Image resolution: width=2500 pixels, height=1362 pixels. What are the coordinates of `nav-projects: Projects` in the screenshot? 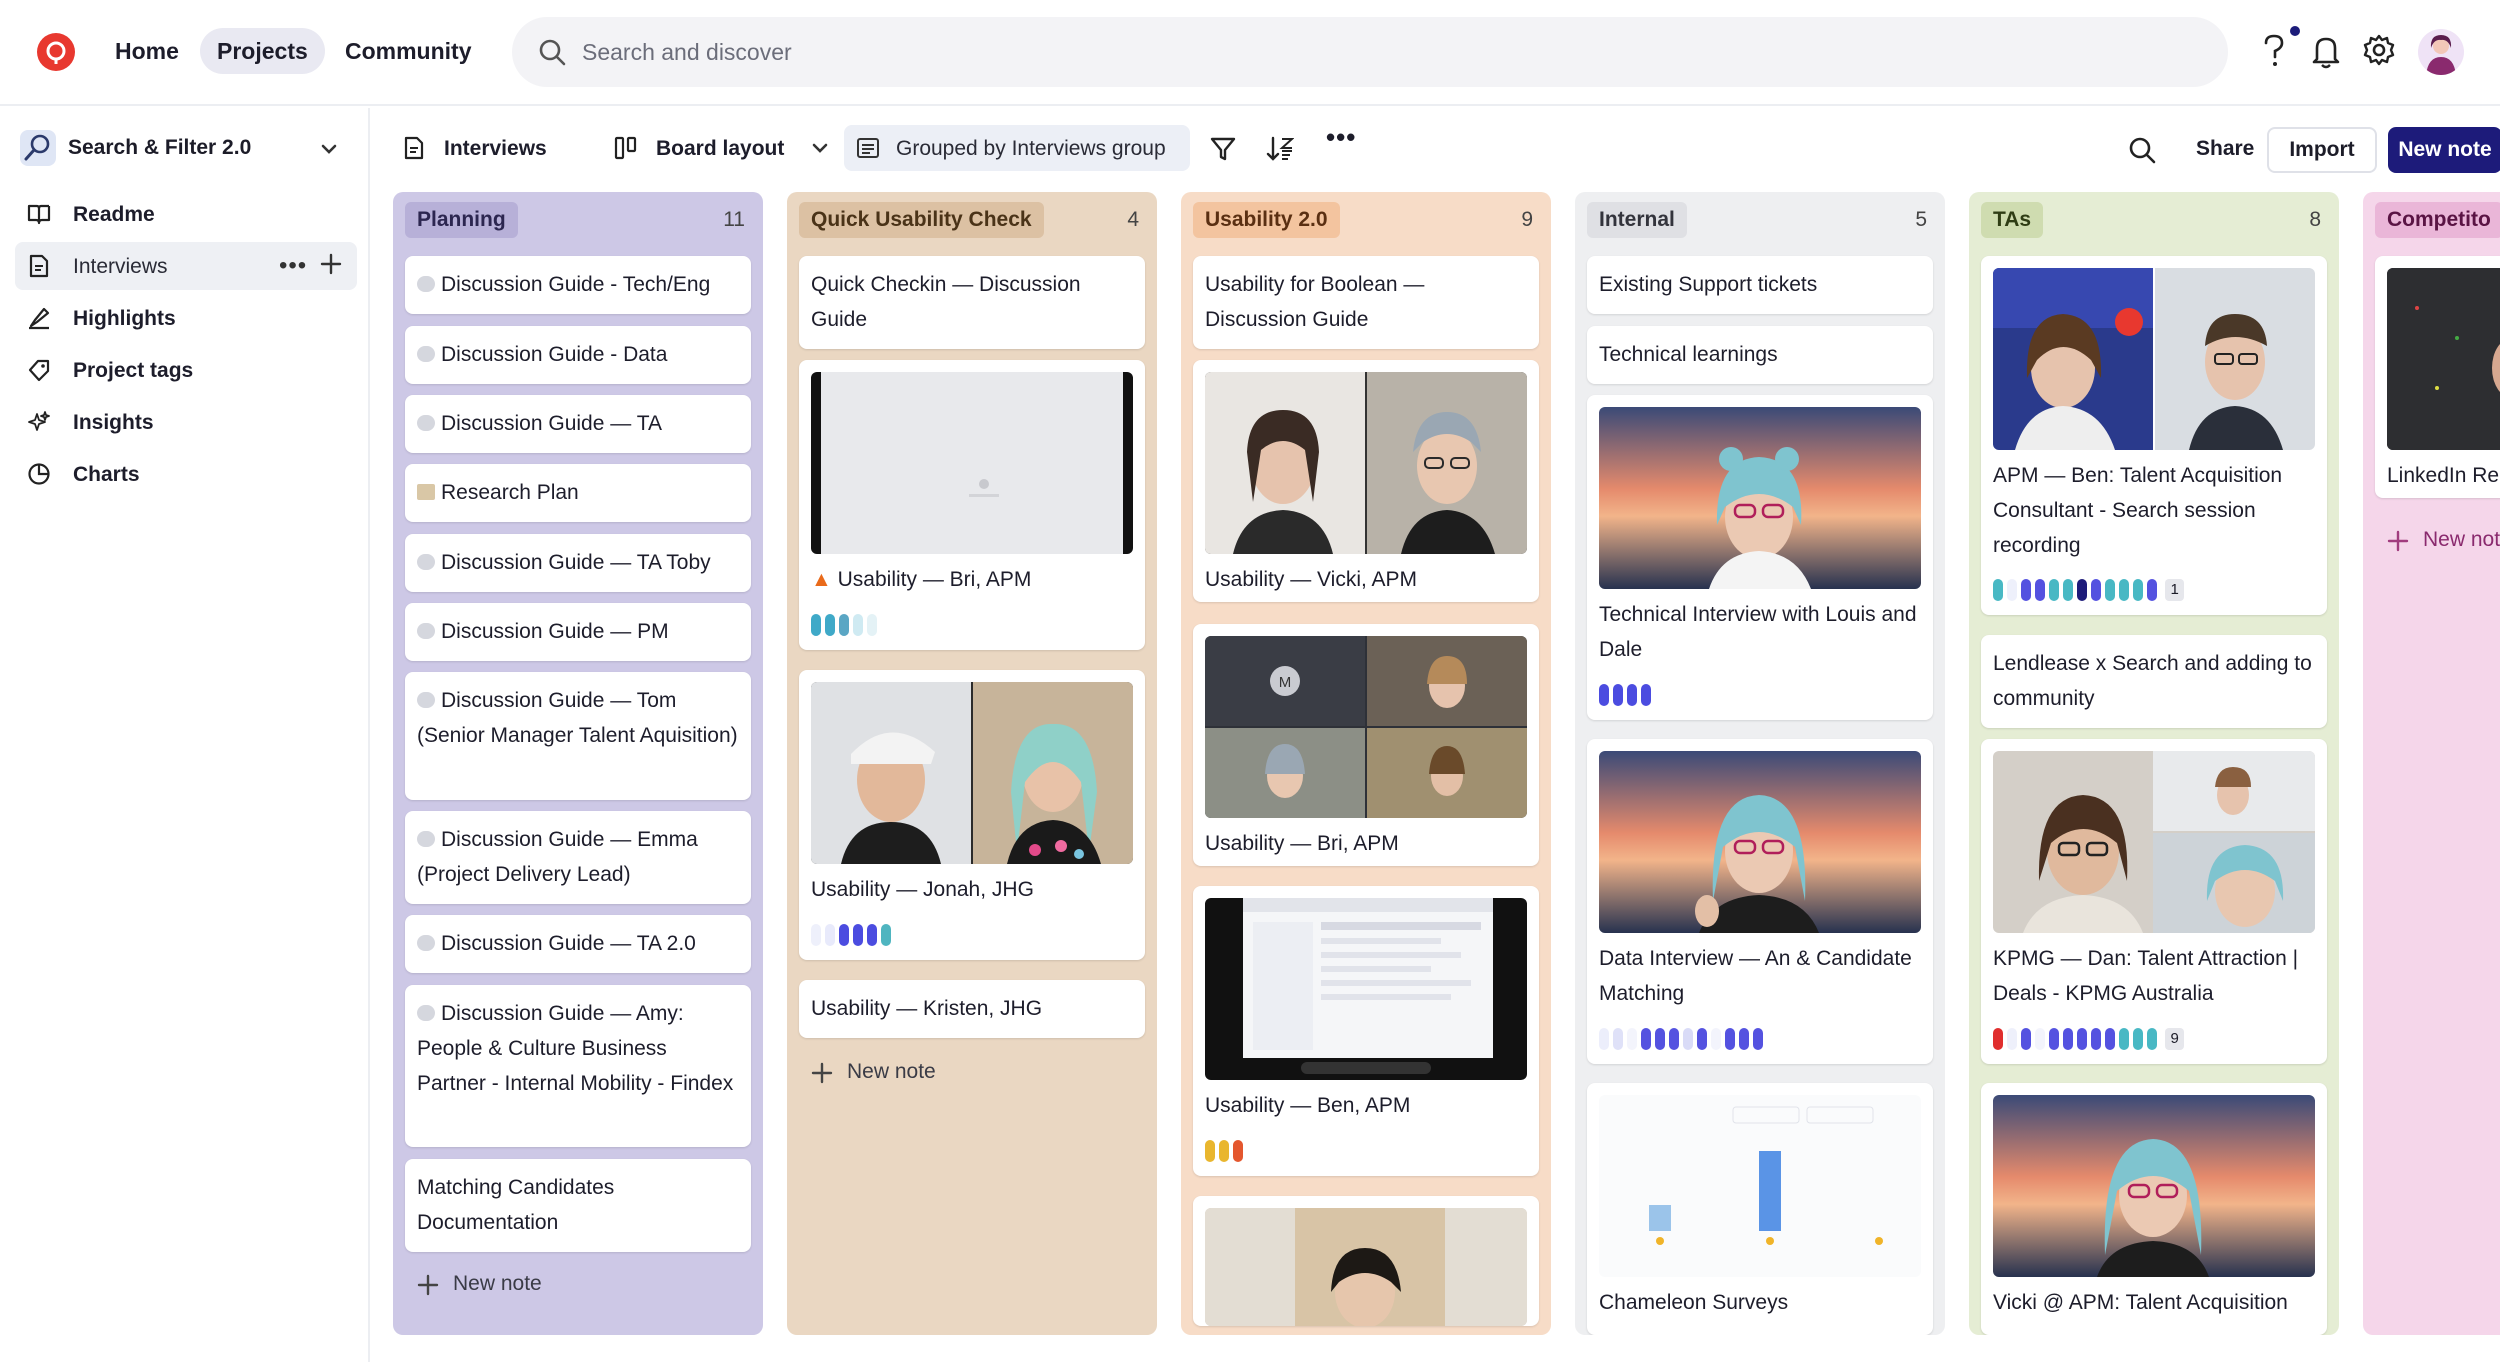 It's located at (262, 51).